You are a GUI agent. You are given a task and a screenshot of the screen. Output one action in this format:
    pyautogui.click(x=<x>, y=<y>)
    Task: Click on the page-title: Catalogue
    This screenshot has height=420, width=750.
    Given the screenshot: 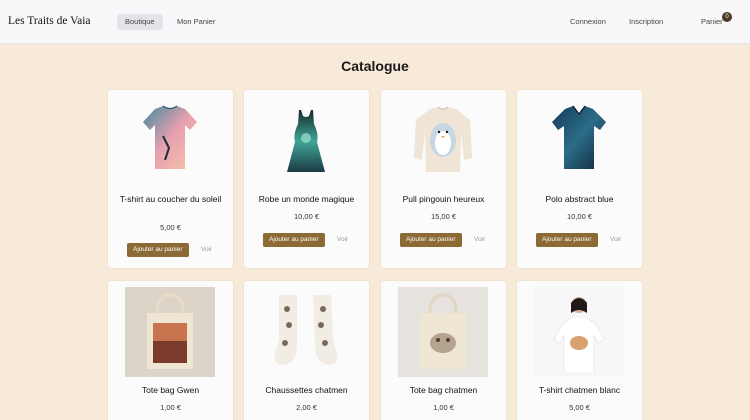 What is the action you would take?
    pyautogui.click(x=375, y=66)
    